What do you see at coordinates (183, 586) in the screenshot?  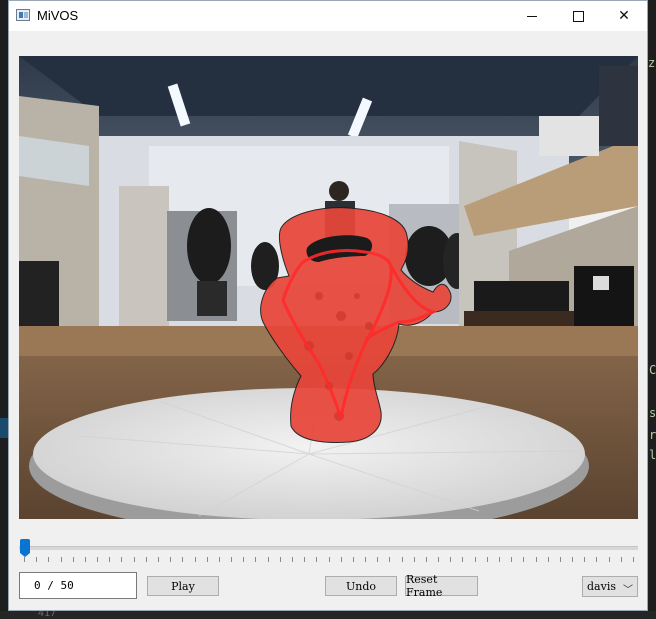 I see `play-button: Play` at bounding box center [183, 586].